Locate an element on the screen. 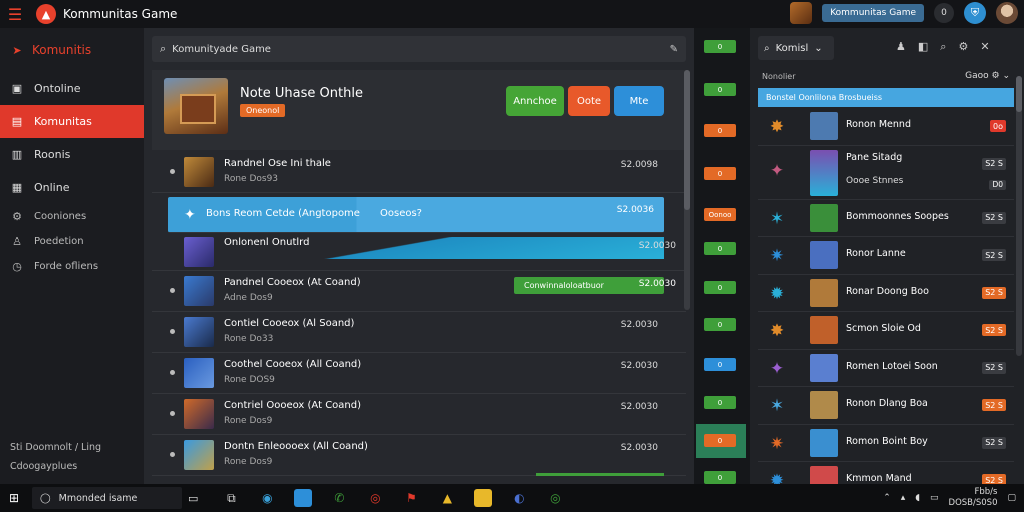 The image size is (1024, 512). clock: Fbb/s DOSB/S0S0 is located at coordinates (973, 498).